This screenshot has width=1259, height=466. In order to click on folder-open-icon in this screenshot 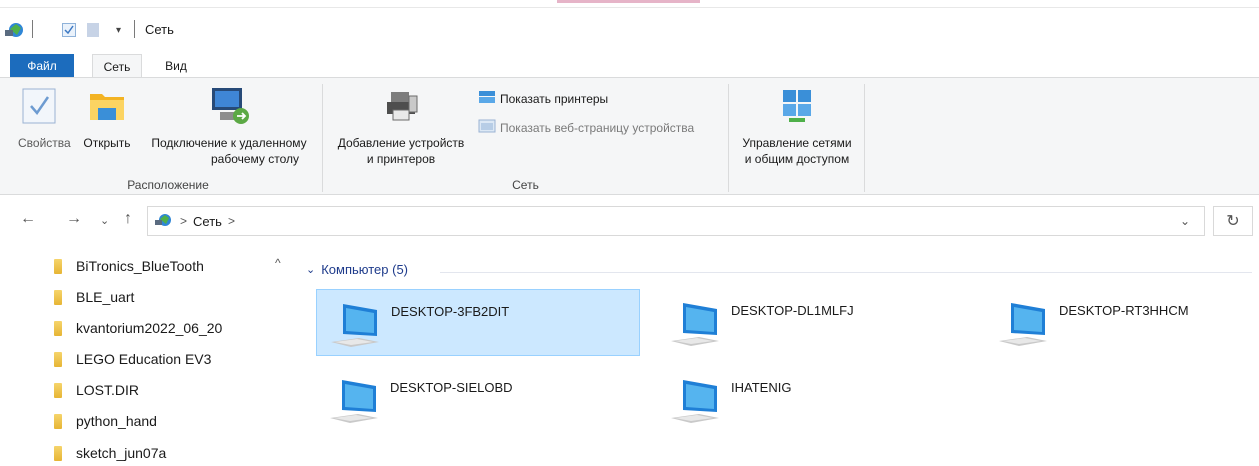, I will do `click(107, 108)`.